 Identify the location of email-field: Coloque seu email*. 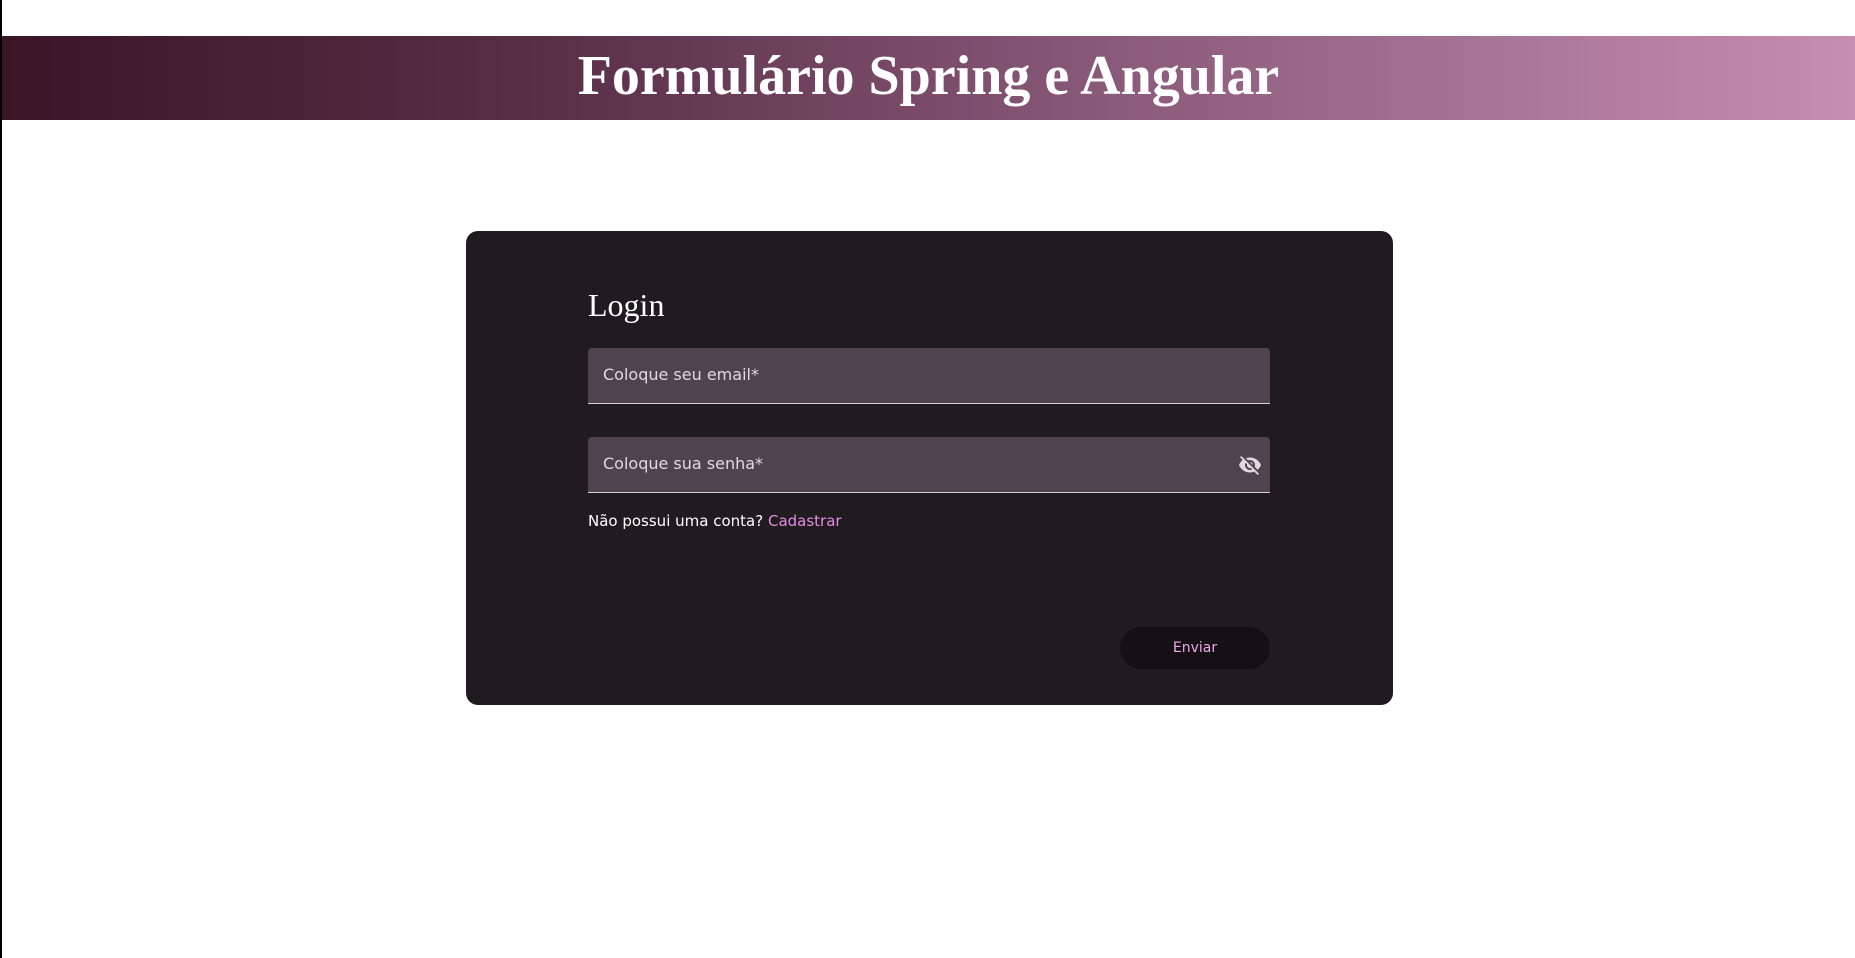
(929, 376).